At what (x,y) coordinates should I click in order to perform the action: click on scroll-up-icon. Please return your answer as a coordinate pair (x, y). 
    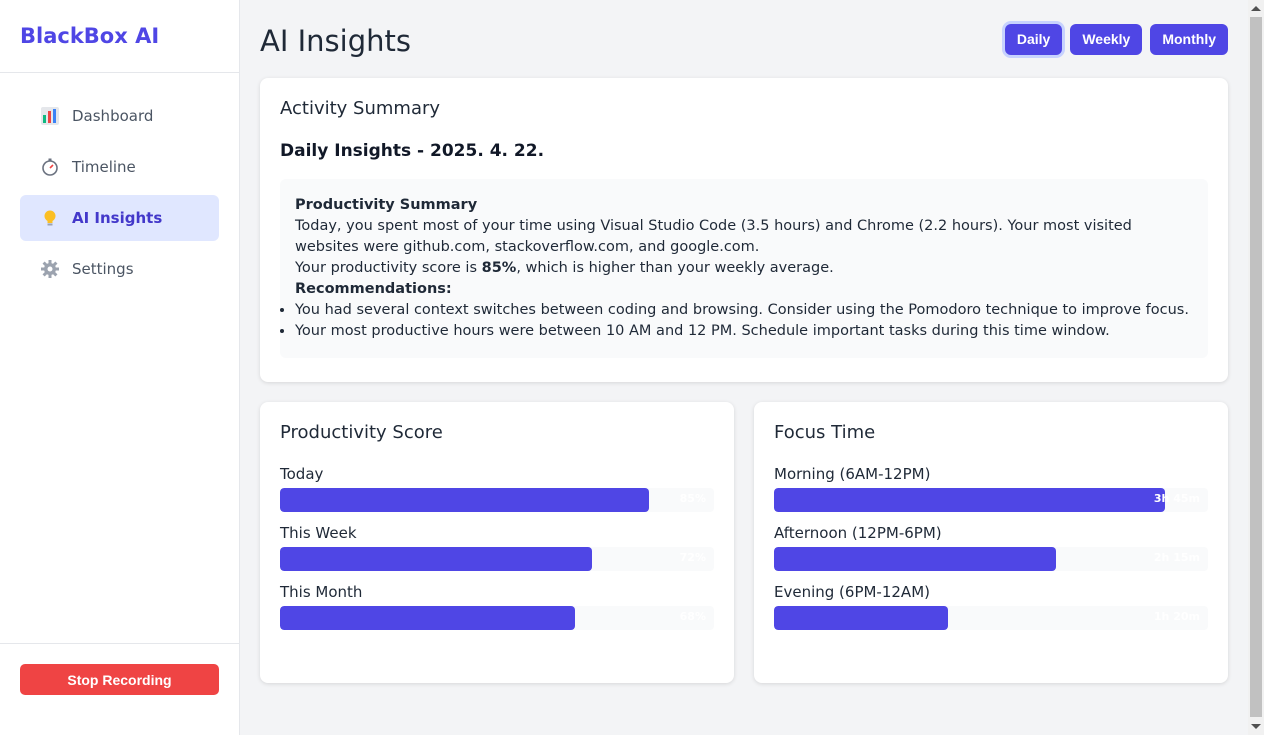
    Looking at the image, I should click on (1256, 8).